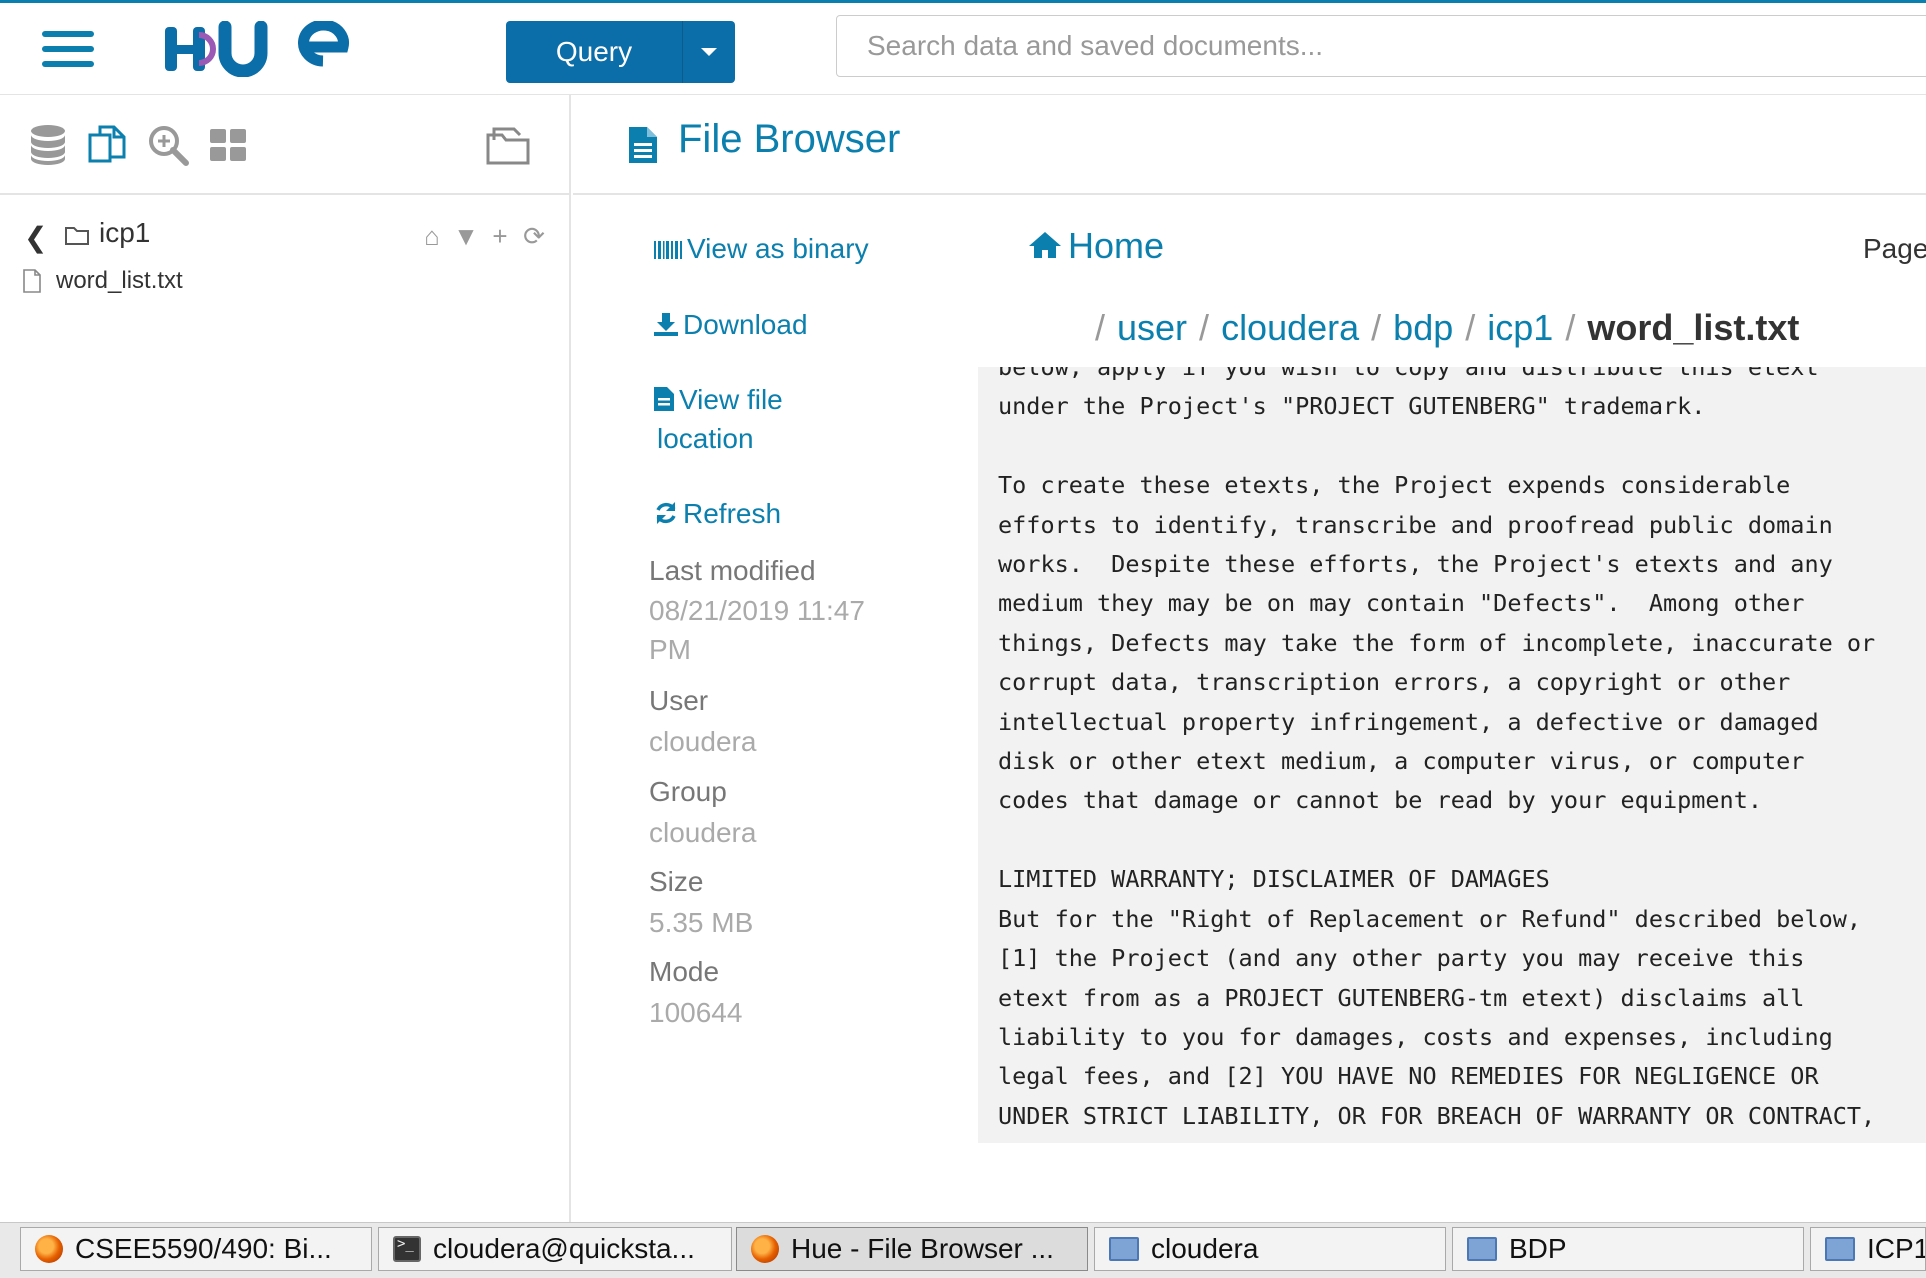 The image size is (1926, 1278). What do you see at coordinates (284, 145) in the screenshot?
I see `assist-icon-bar` at bounding box center [284, 145].